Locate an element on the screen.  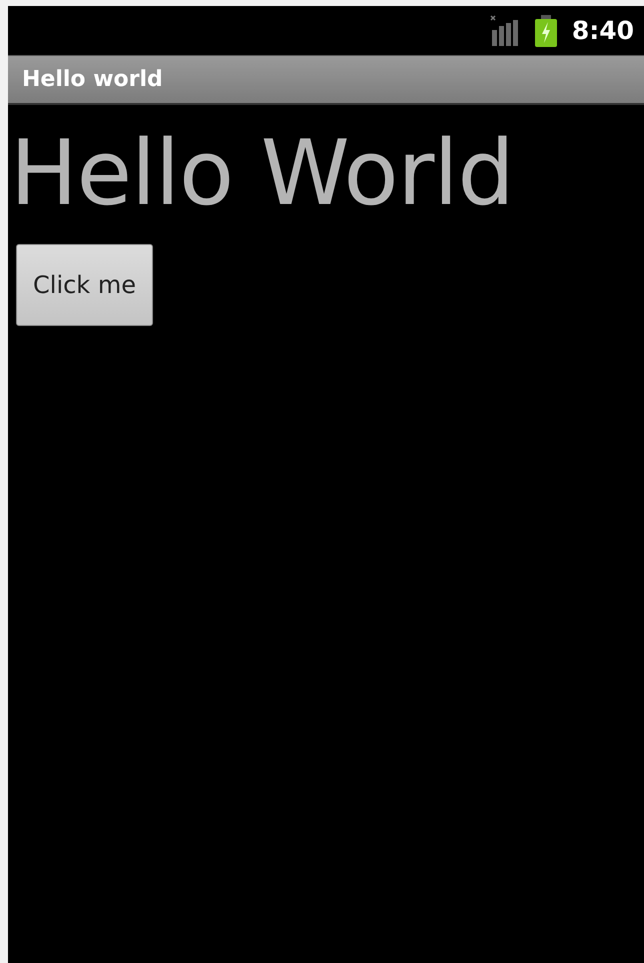
signal-icon is located at coordinates (505, 31).